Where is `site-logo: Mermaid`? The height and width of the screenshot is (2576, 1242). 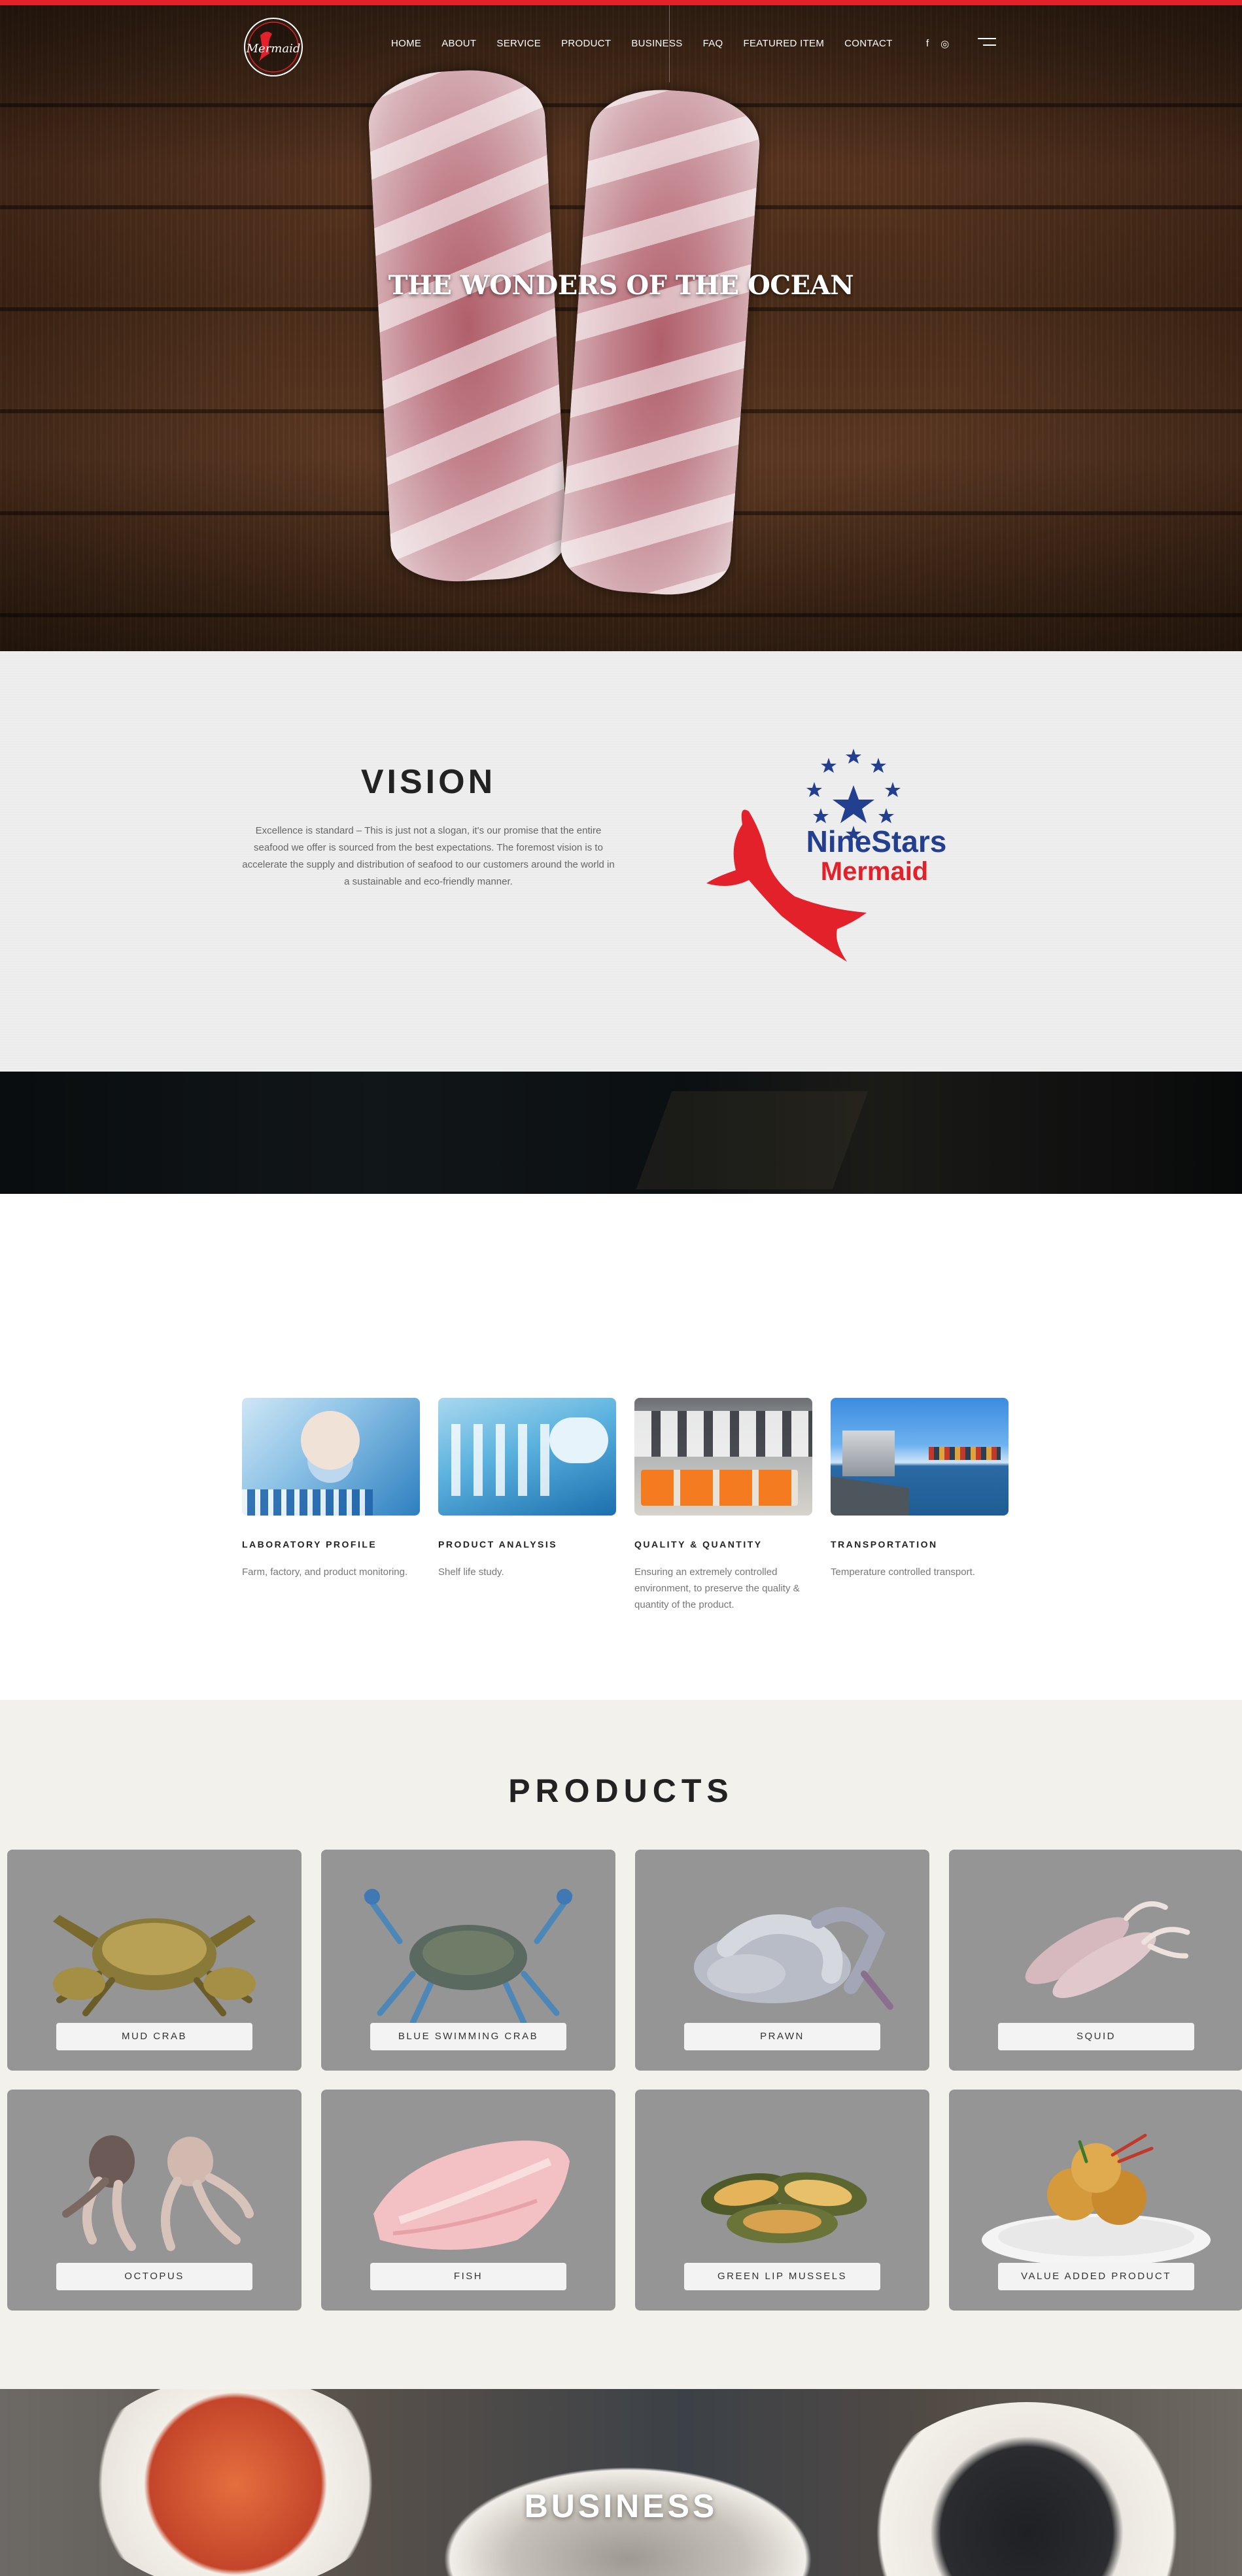 site-logo: Mermaid is located at coordinates (273, 47).